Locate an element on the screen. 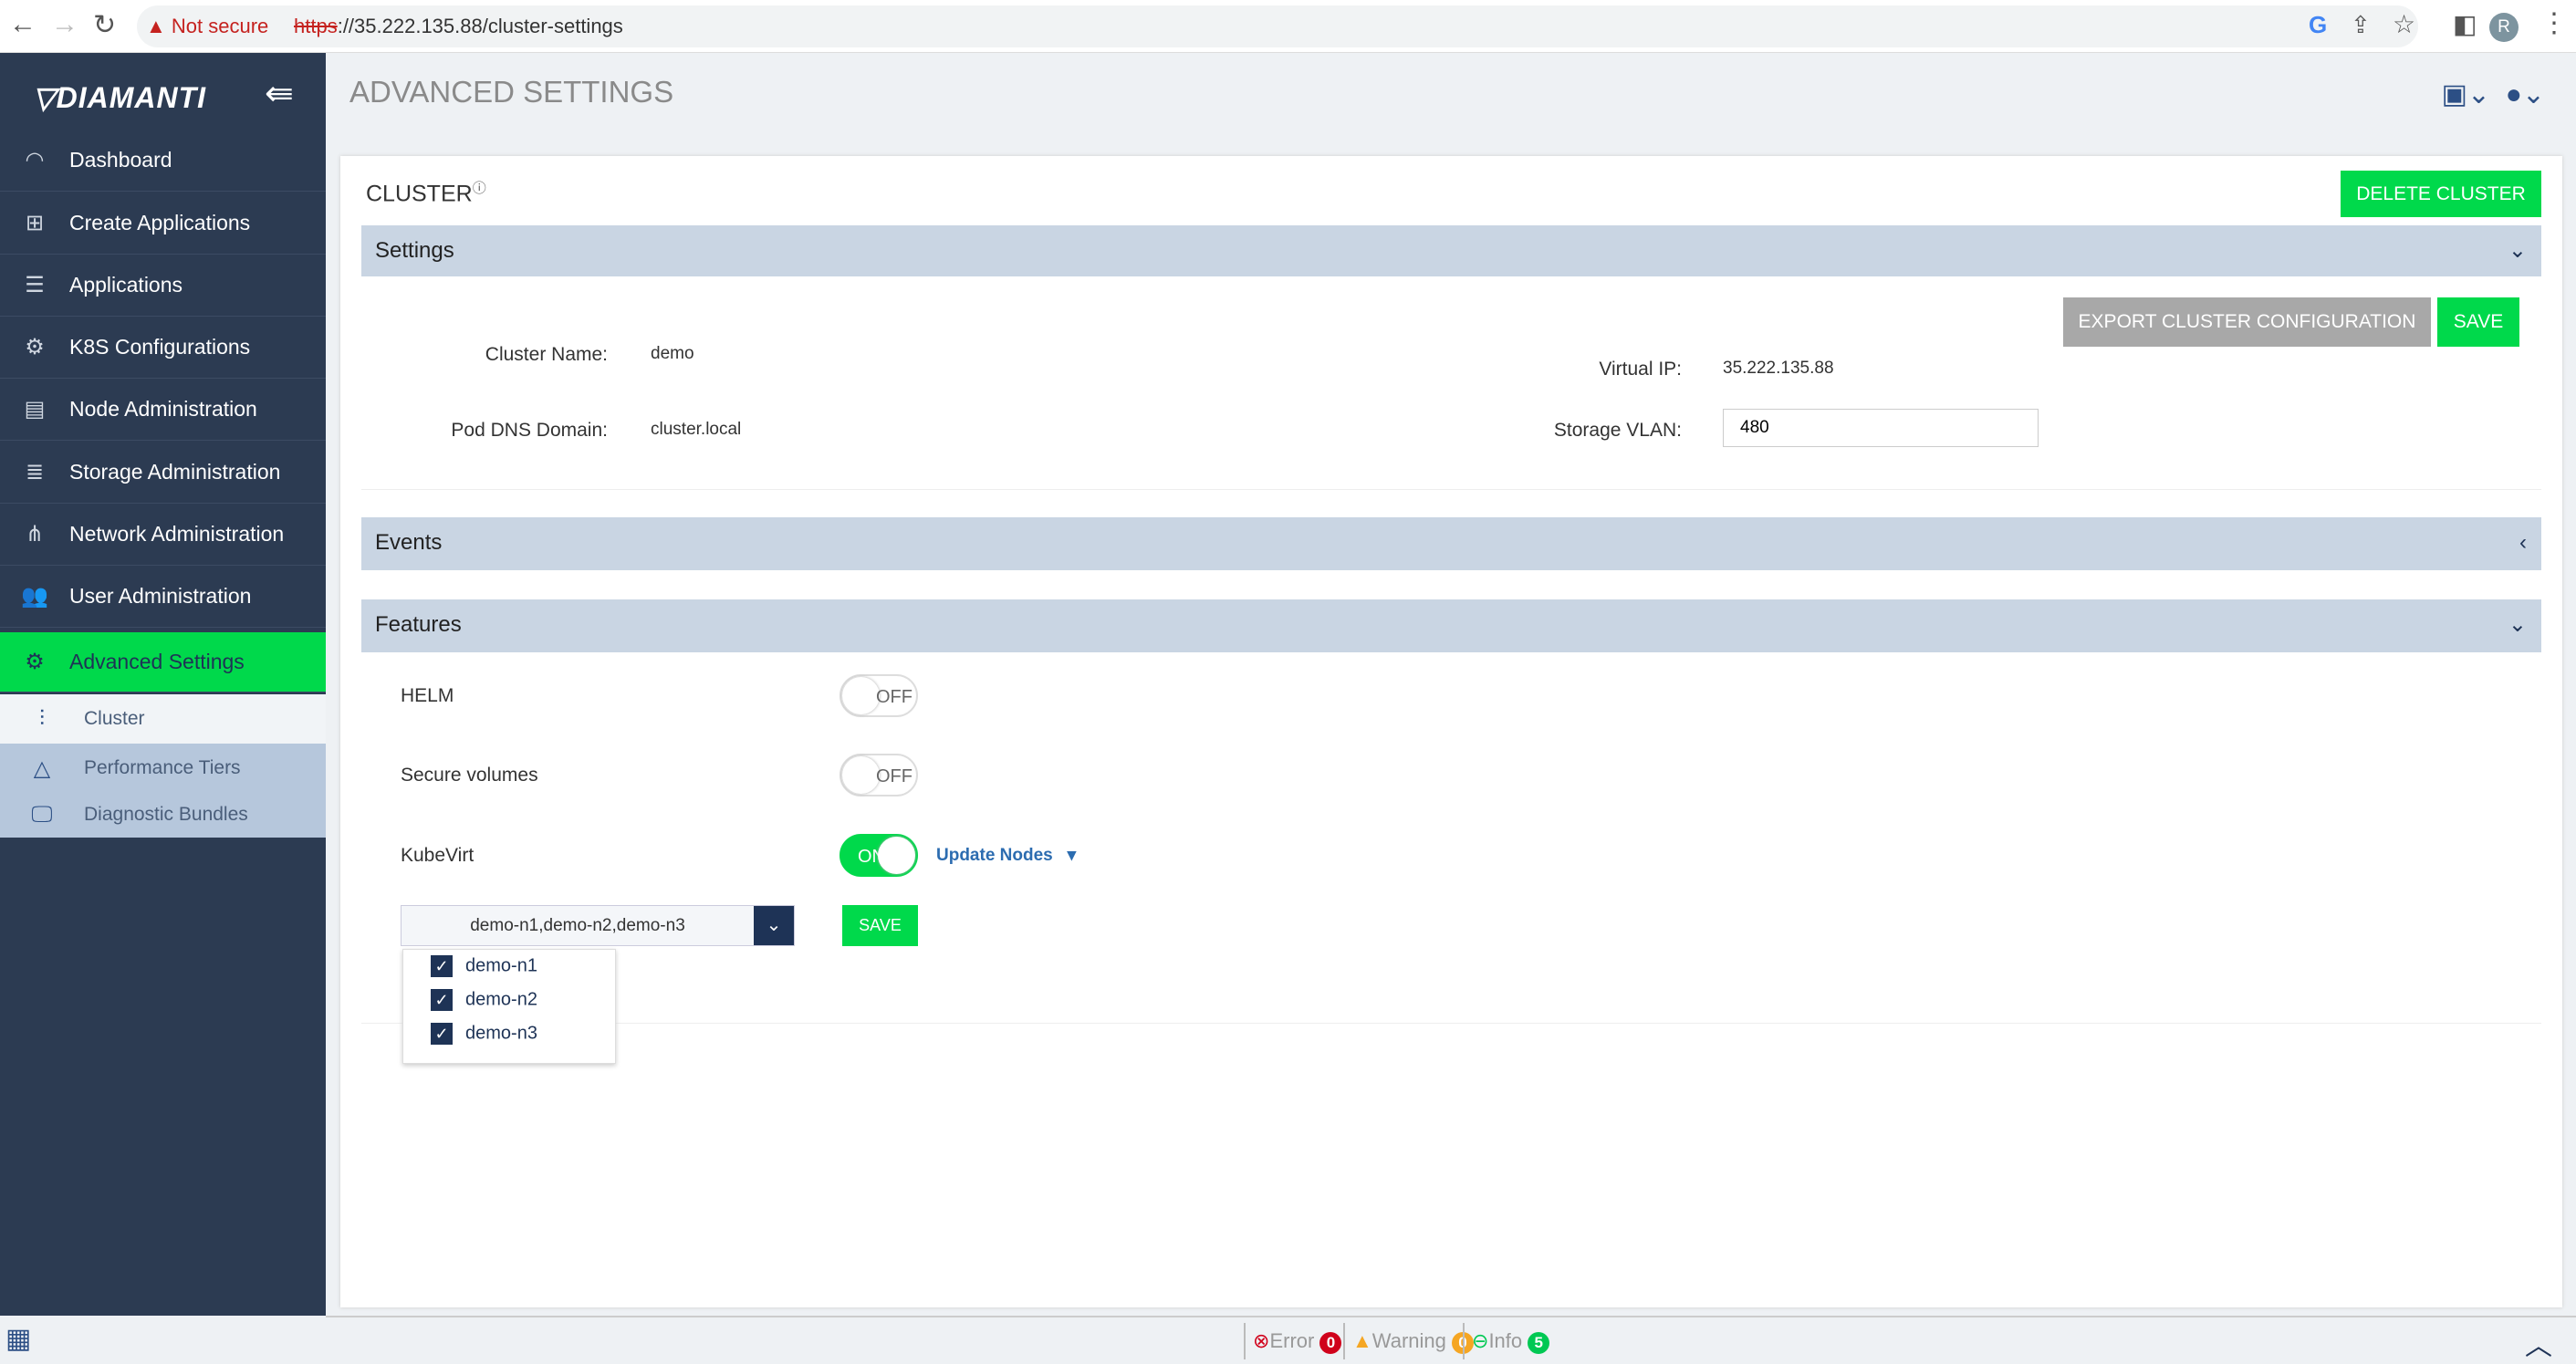 The width and height of the screenshot is (2576, 1364). star-icon: ☆ is located at coordinates (2404, 24).